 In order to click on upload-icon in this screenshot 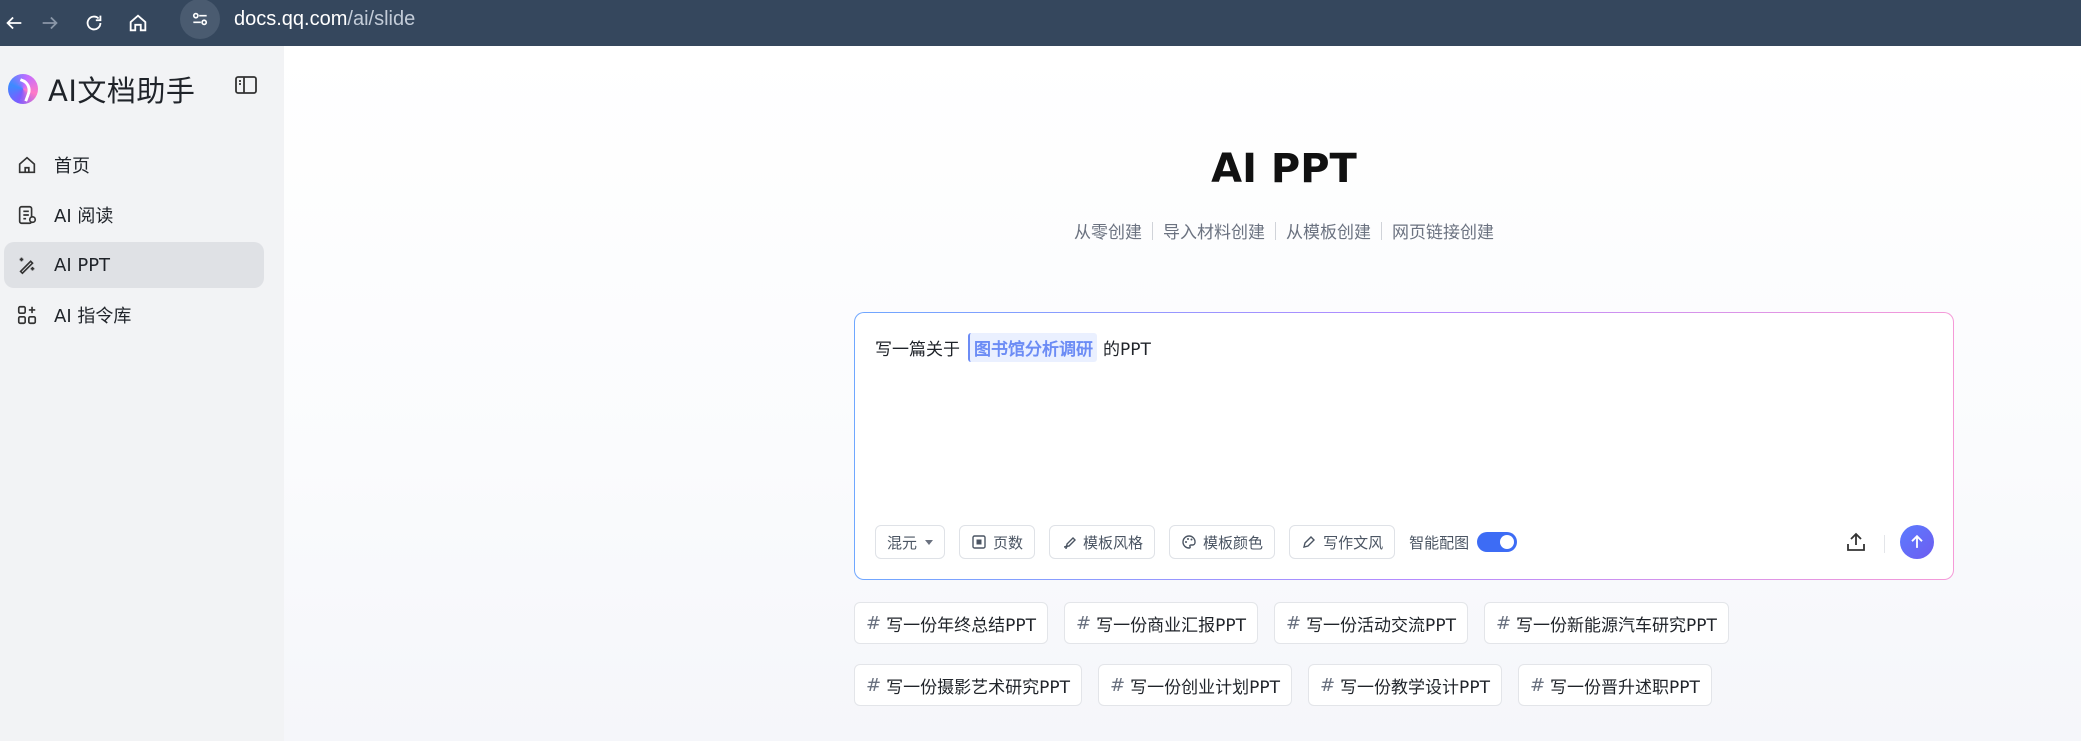, I will do `click(1856, 541)`.